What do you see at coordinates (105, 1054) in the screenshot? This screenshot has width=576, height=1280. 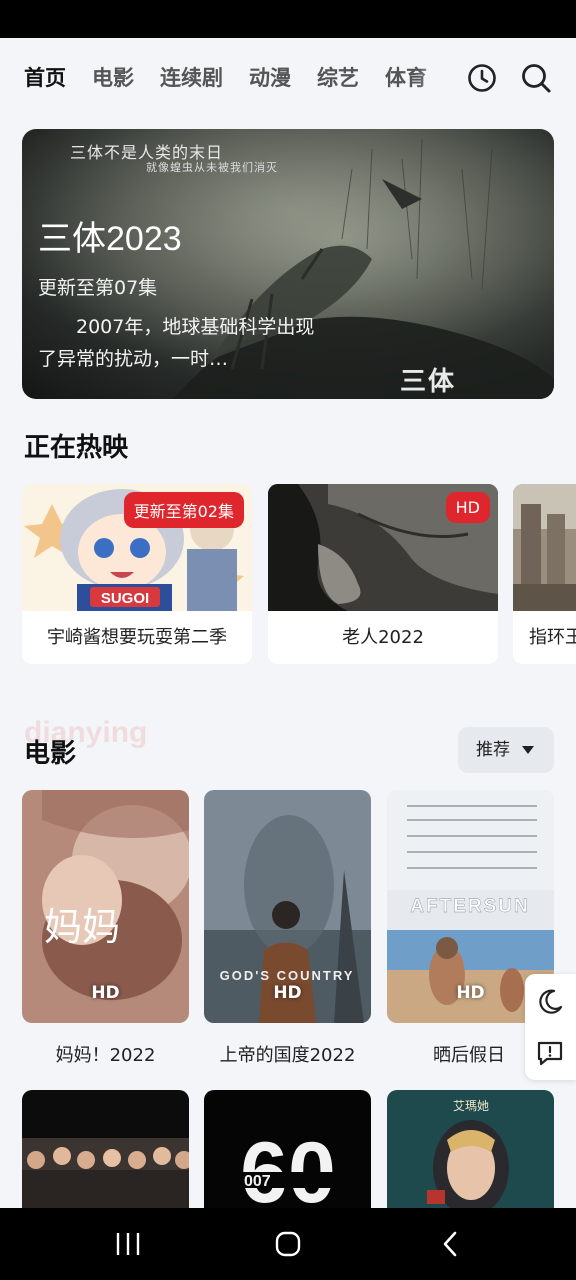 I see `movie-title: 妈妈！2022` at bounding box center [105, 1054].